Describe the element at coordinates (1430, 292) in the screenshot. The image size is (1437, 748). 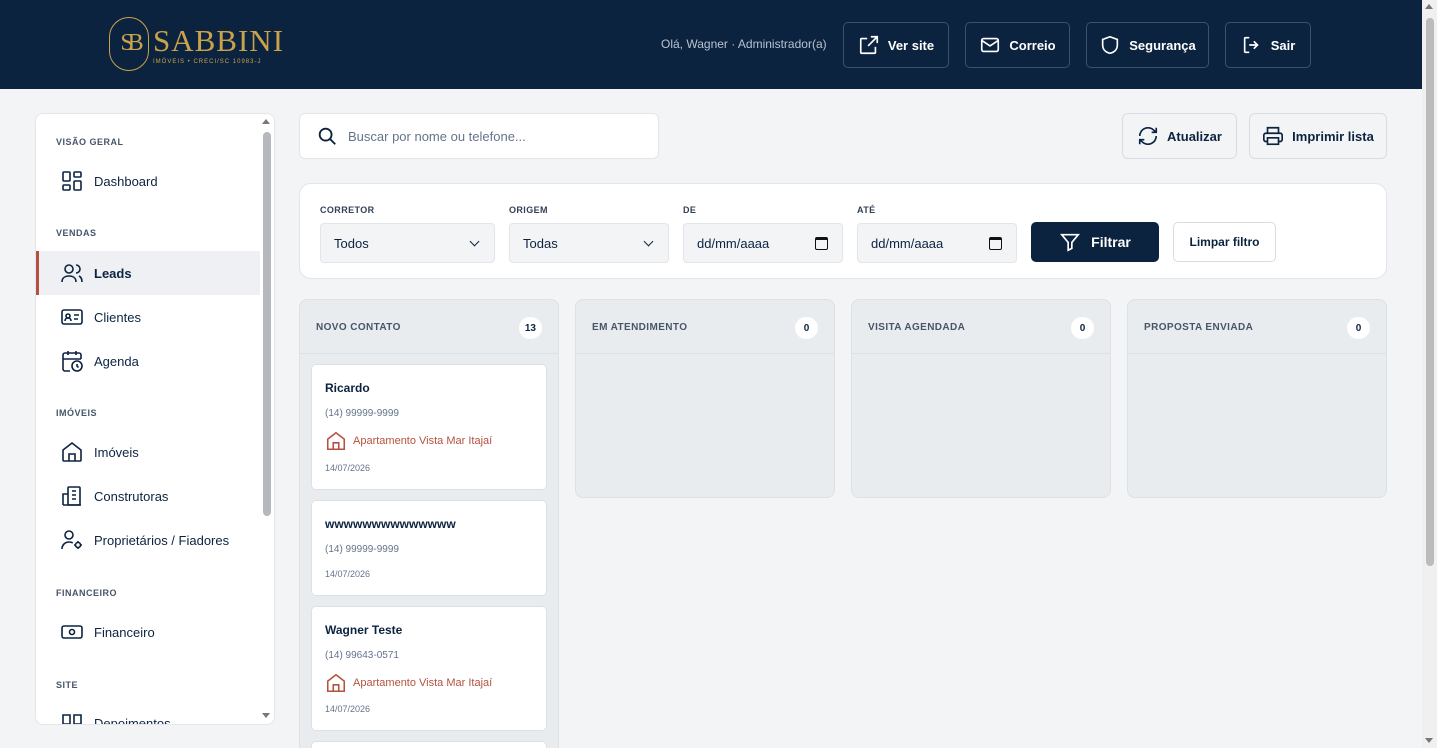
I see `page-scroll-thumb` at that location.